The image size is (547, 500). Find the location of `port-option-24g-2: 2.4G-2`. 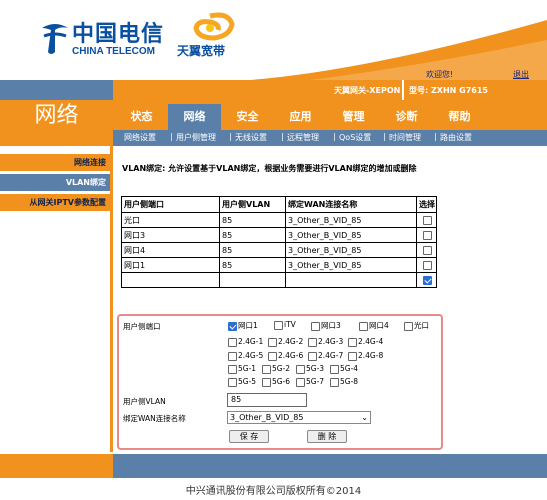

port-option-24g-2: 2.4G-2 is located at coordinates (285, 342).